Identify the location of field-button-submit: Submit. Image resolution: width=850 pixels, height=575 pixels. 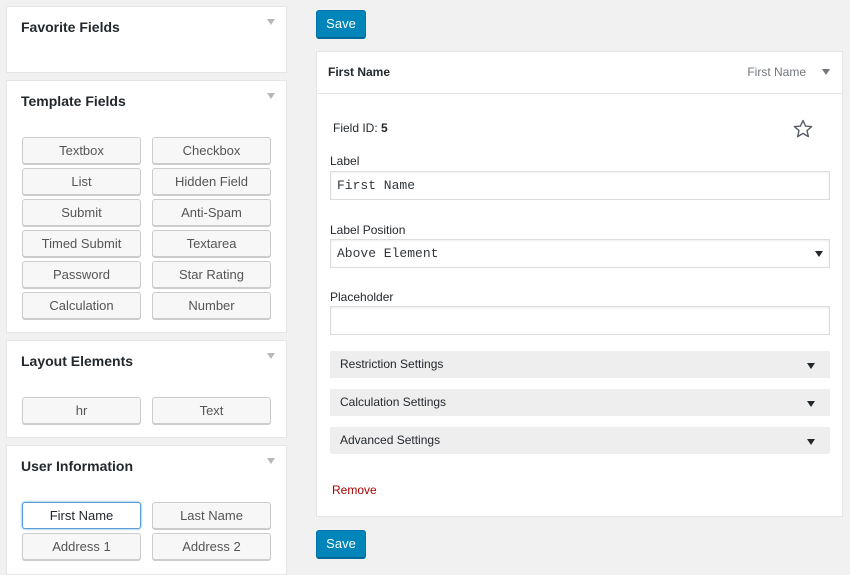
(81, 212).